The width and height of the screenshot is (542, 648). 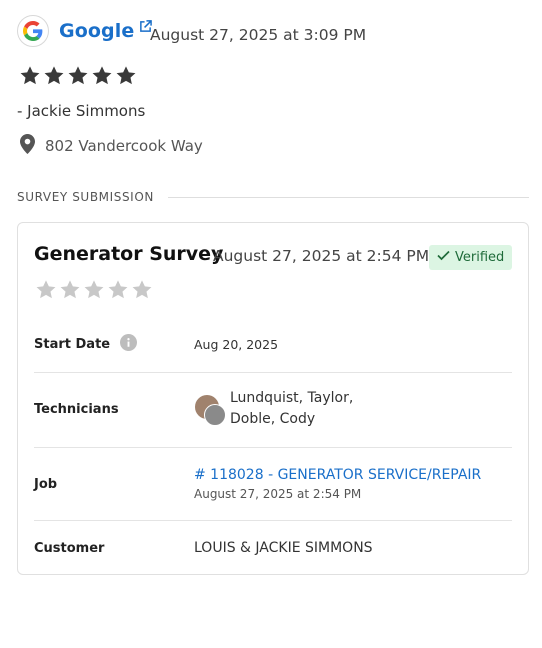 I want to click on google-logo-icon, so click(x=33, y=31).